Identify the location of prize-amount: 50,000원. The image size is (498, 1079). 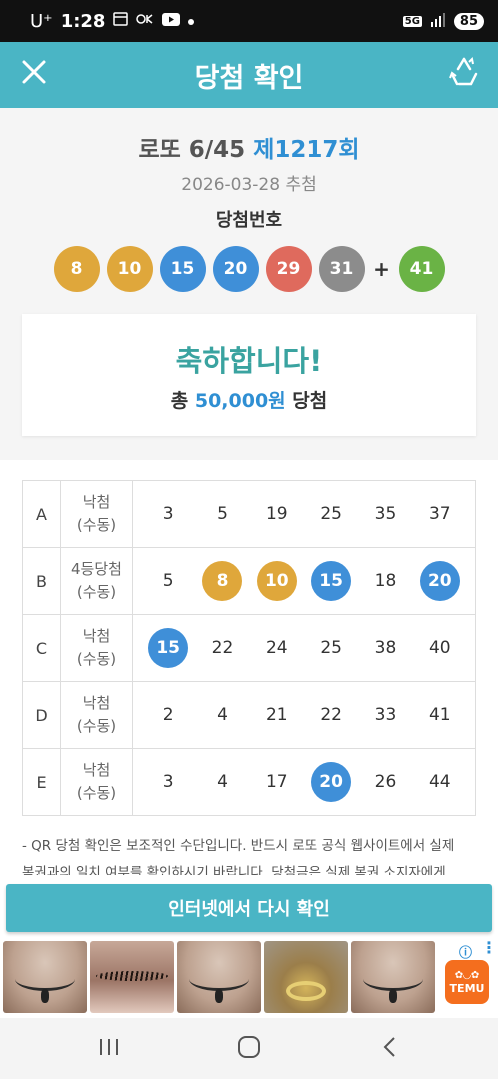
(240, 401).